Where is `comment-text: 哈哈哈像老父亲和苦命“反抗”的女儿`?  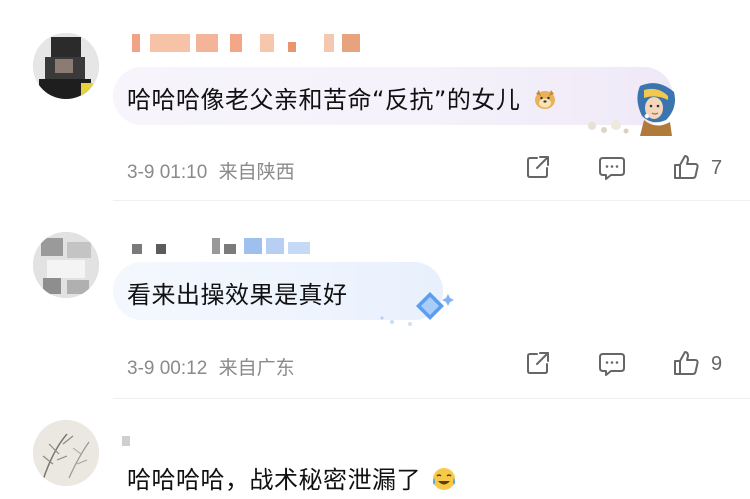 comment-text: 哈哈哈像老父亲和苦命“反抗”的女儿 is located at coordinates (342, 97).